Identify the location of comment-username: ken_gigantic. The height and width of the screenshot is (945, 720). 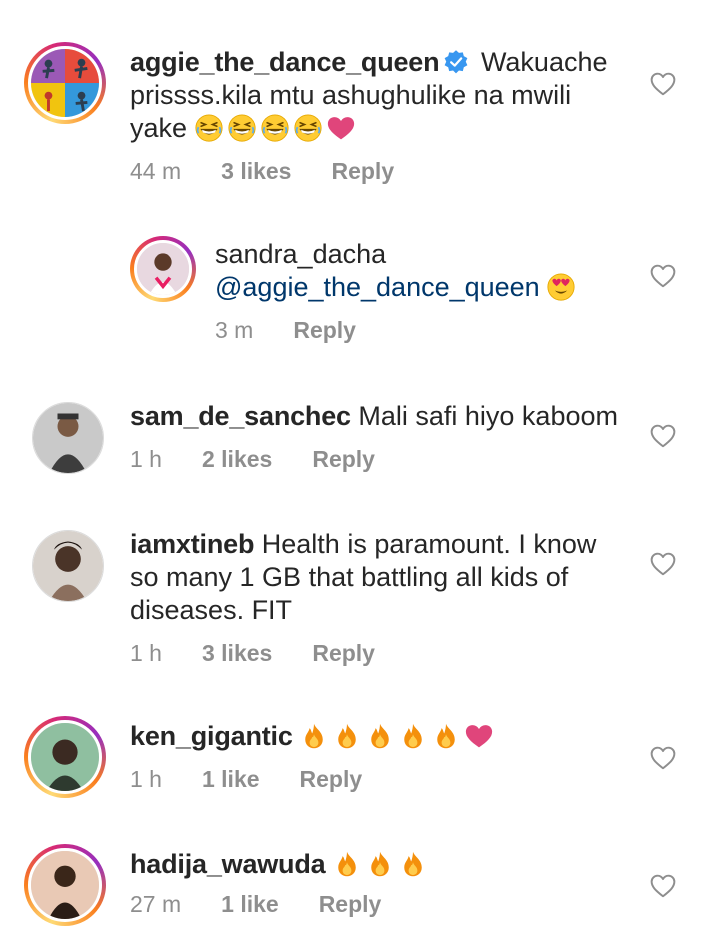
(211, 736).